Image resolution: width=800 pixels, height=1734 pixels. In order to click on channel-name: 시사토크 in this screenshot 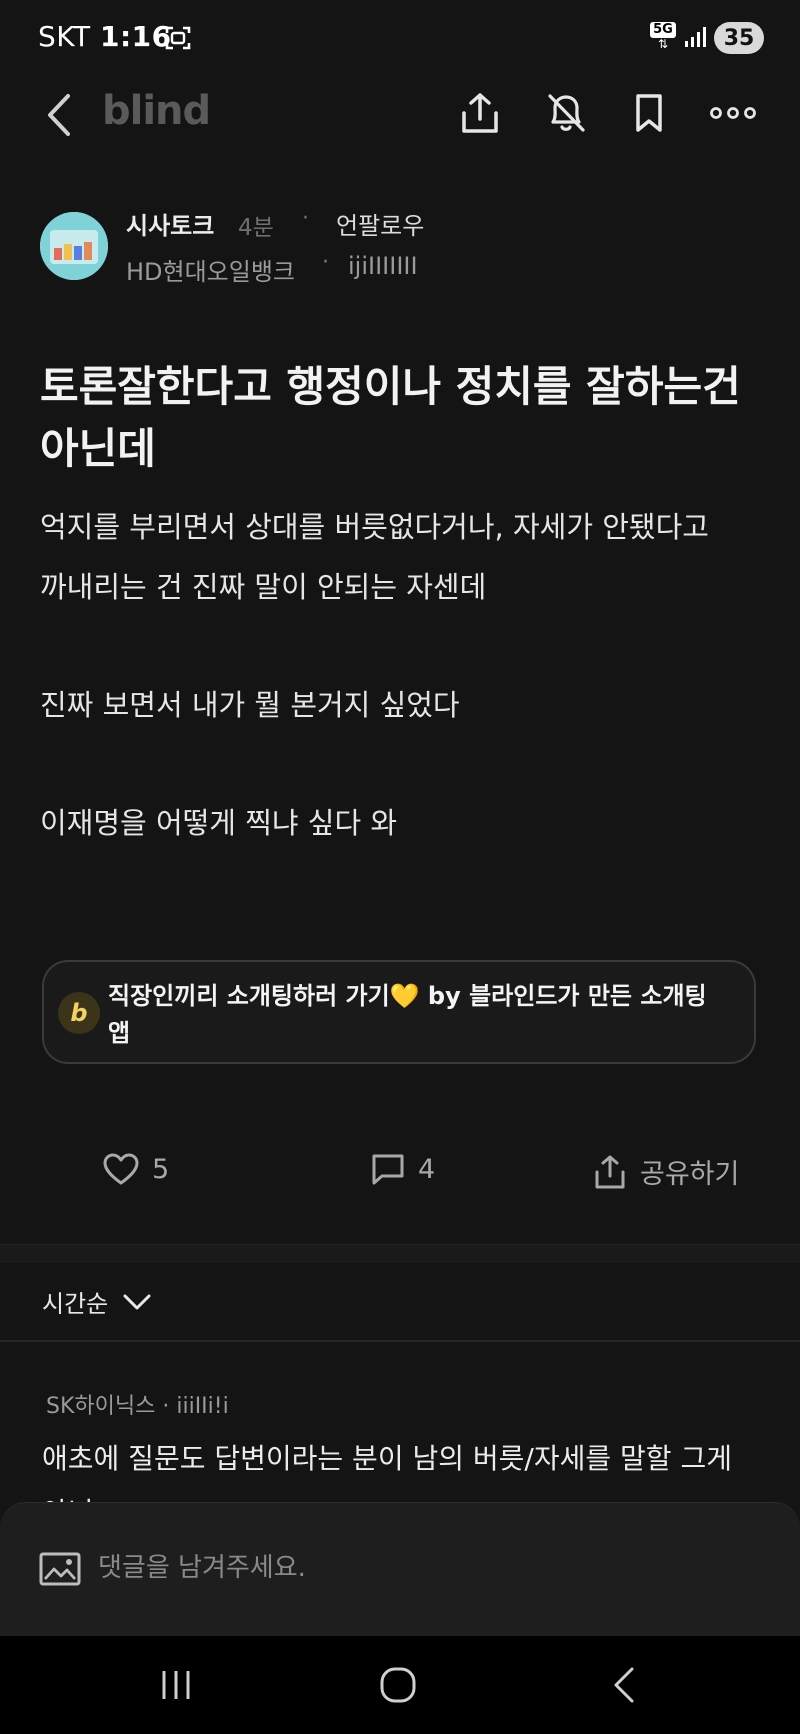, I will do `click(170, 223)`.